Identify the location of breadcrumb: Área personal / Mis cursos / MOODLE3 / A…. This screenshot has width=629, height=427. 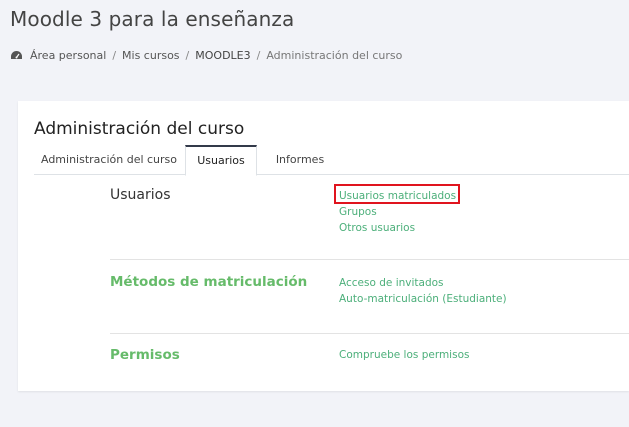
(206, 55).